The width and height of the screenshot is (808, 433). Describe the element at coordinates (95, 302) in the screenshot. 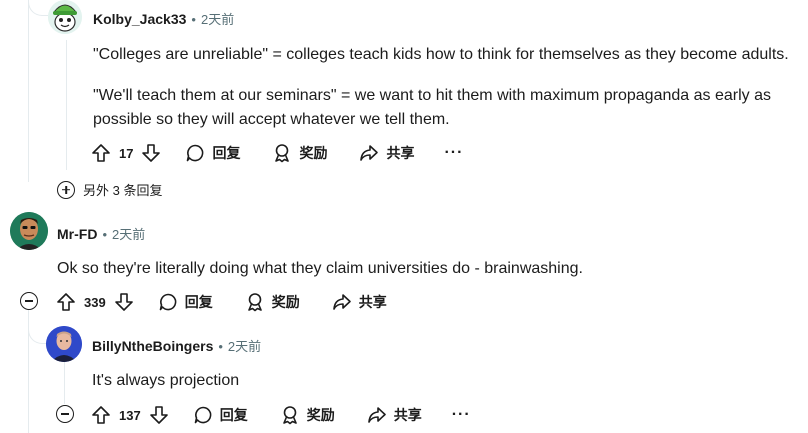

I see `vote-count: 339` at that location.